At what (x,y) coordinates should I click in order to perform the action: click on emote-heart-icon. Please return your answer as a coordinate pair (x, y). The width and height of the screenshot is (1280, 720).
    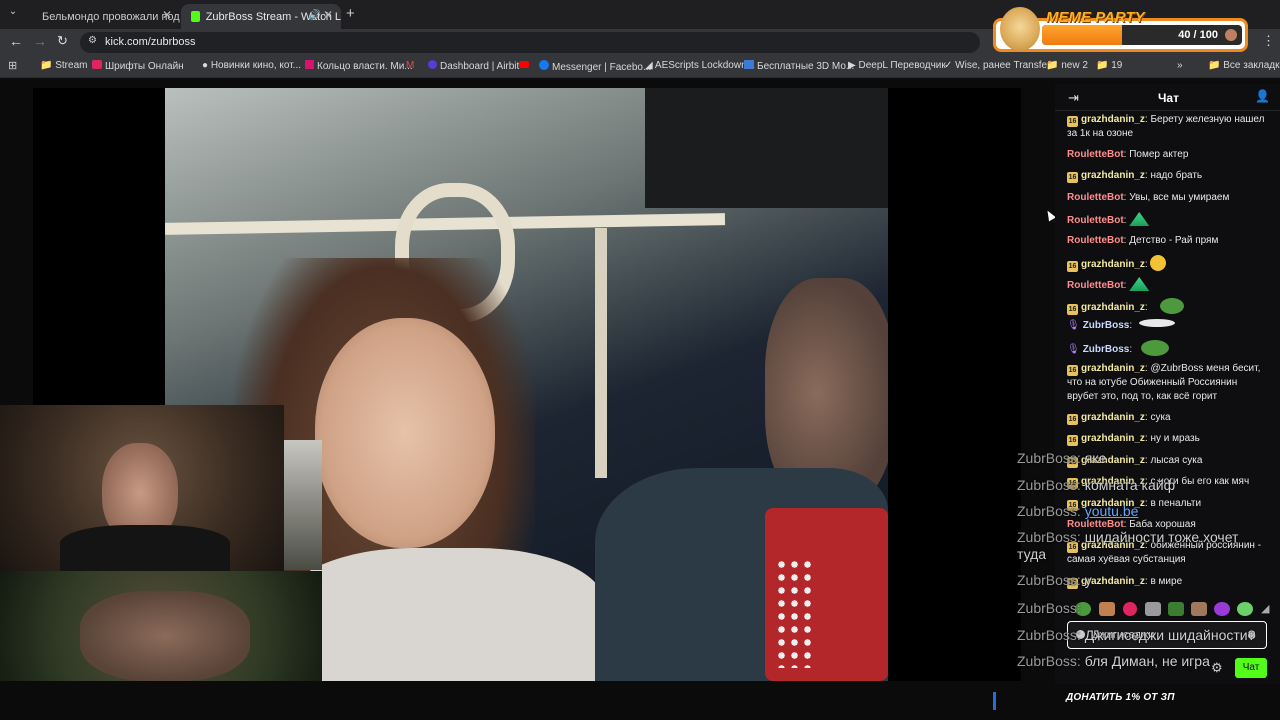
    Looking at the image, I should click on (1130, 609).